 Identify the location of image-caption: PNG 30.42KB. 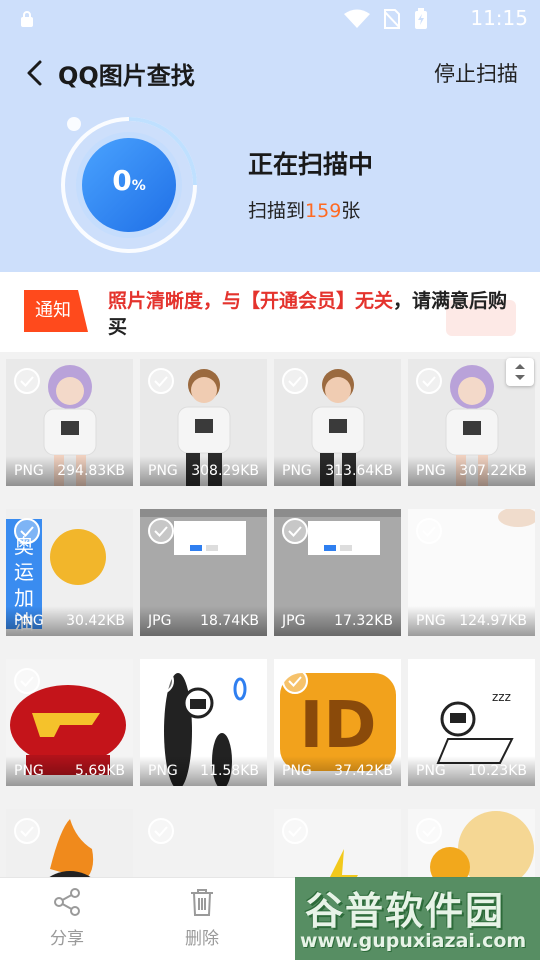
(69, 621).